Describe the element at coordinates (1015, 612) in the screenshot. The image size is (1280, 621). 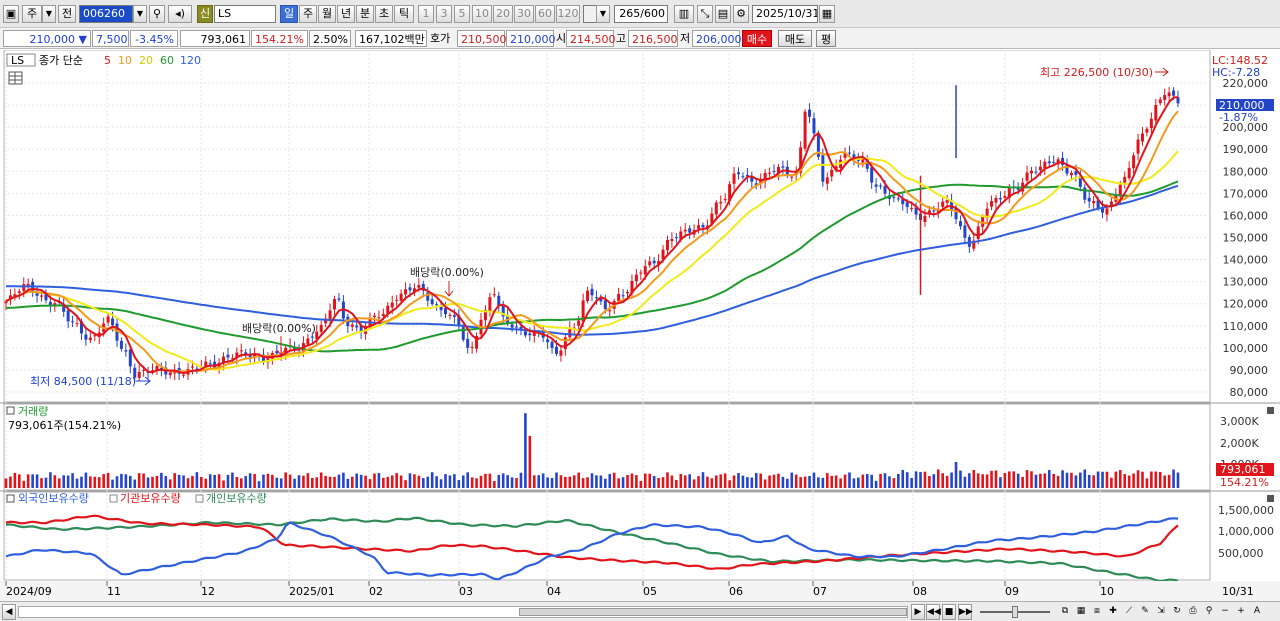
I see `zoom-slider-handle` at that location.